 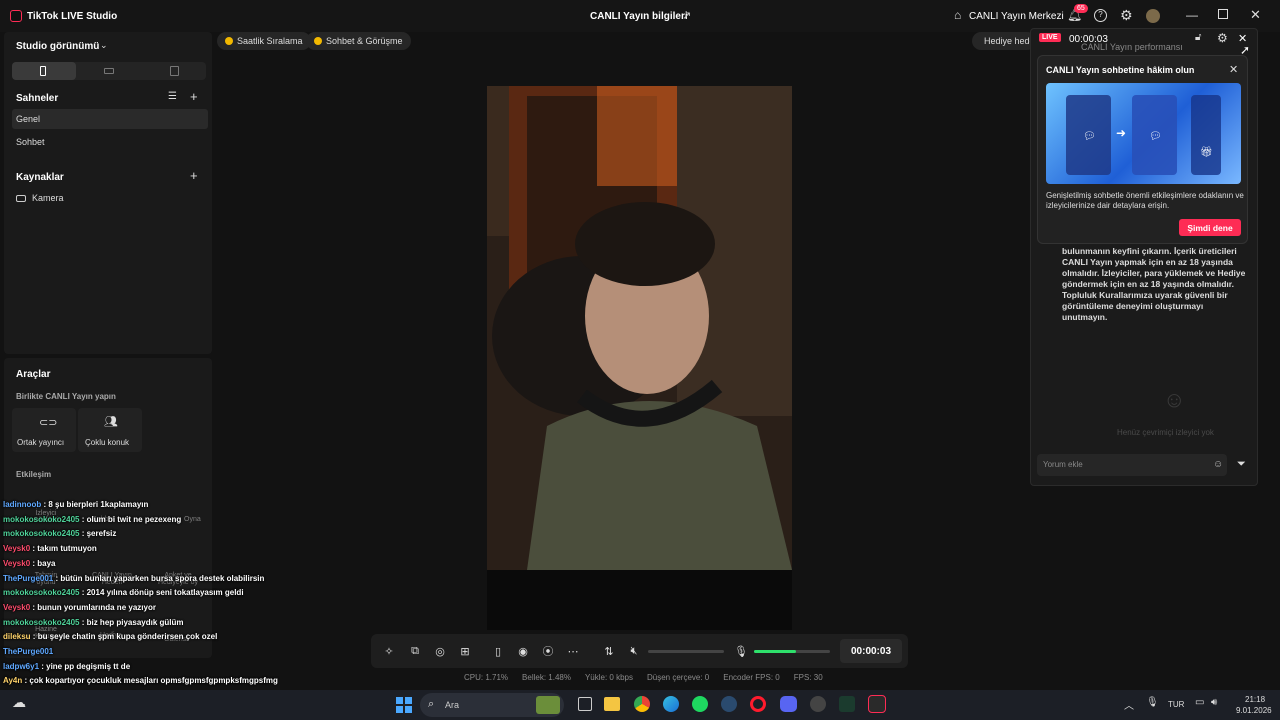 What do you see at coordinates (612, 704) in the screenshot?
I see `file-explorer-icon` at bounding box center [612, 704].